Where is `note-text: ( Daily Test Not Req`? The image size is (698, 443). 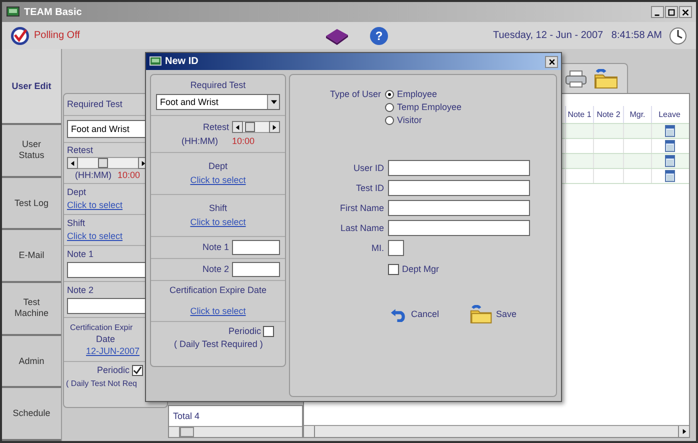 note-text: ( Daily Test Not Req is located at coordinates (102, 383).